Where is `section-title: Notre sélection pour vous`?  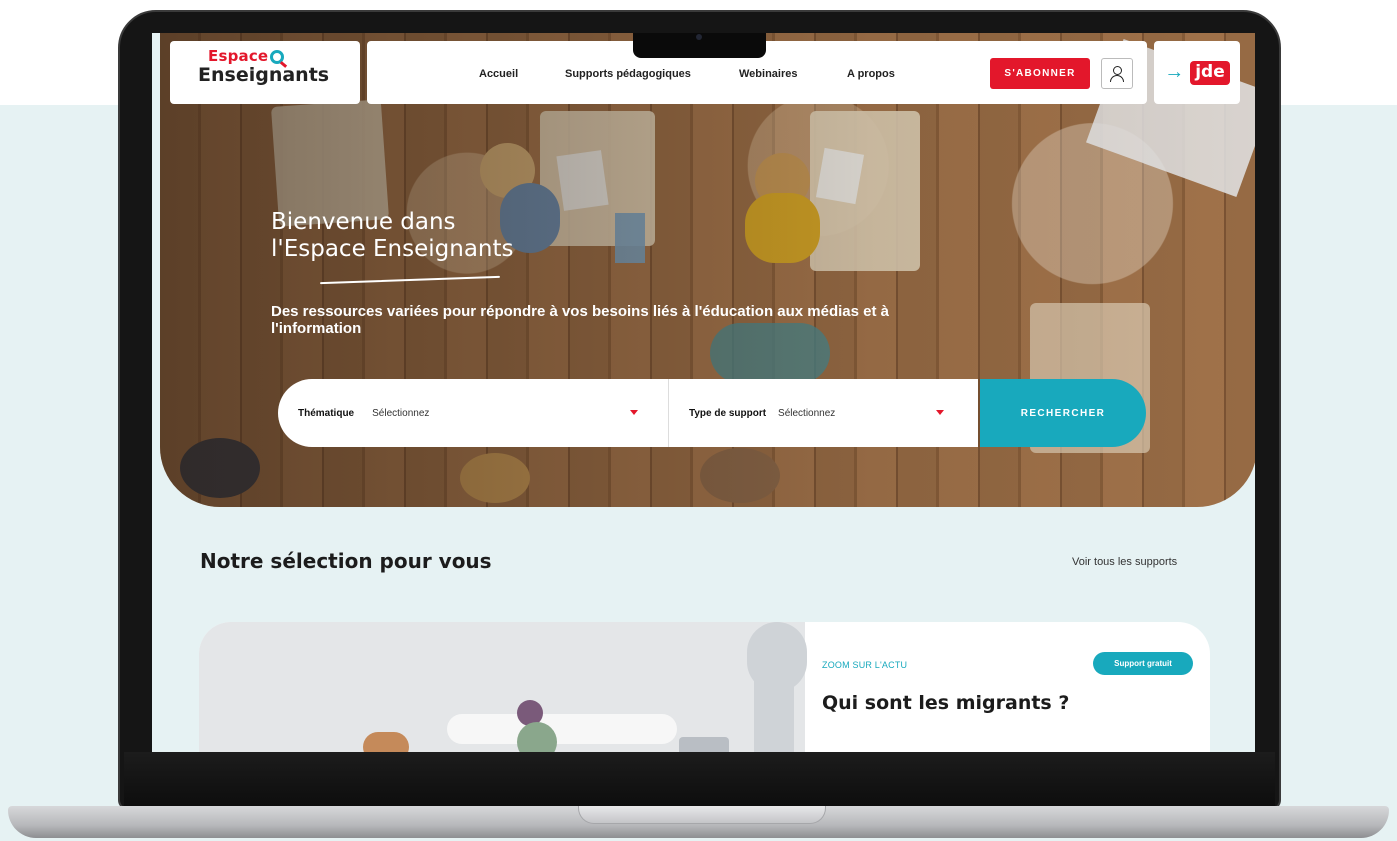
section-title: Notre sélection pour vous is located at coordinates (346, 561).